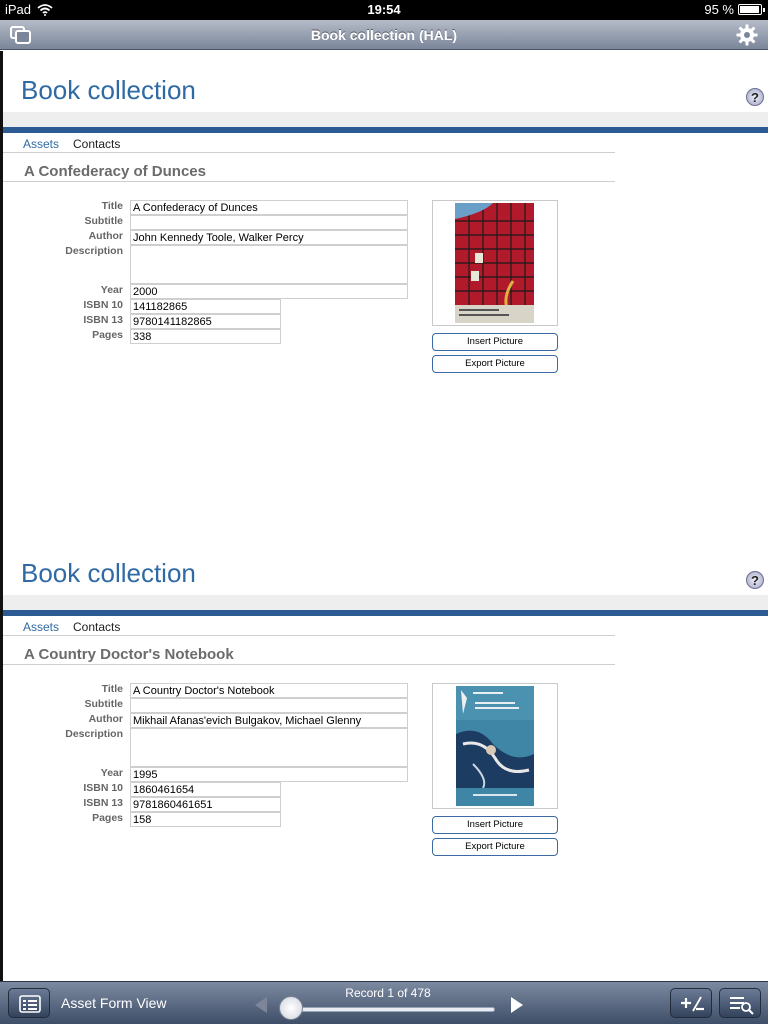 The width and height of the screenshot is (768, 1024). I want to click on record-counter: Record 1 of 478, so click(388, 993).